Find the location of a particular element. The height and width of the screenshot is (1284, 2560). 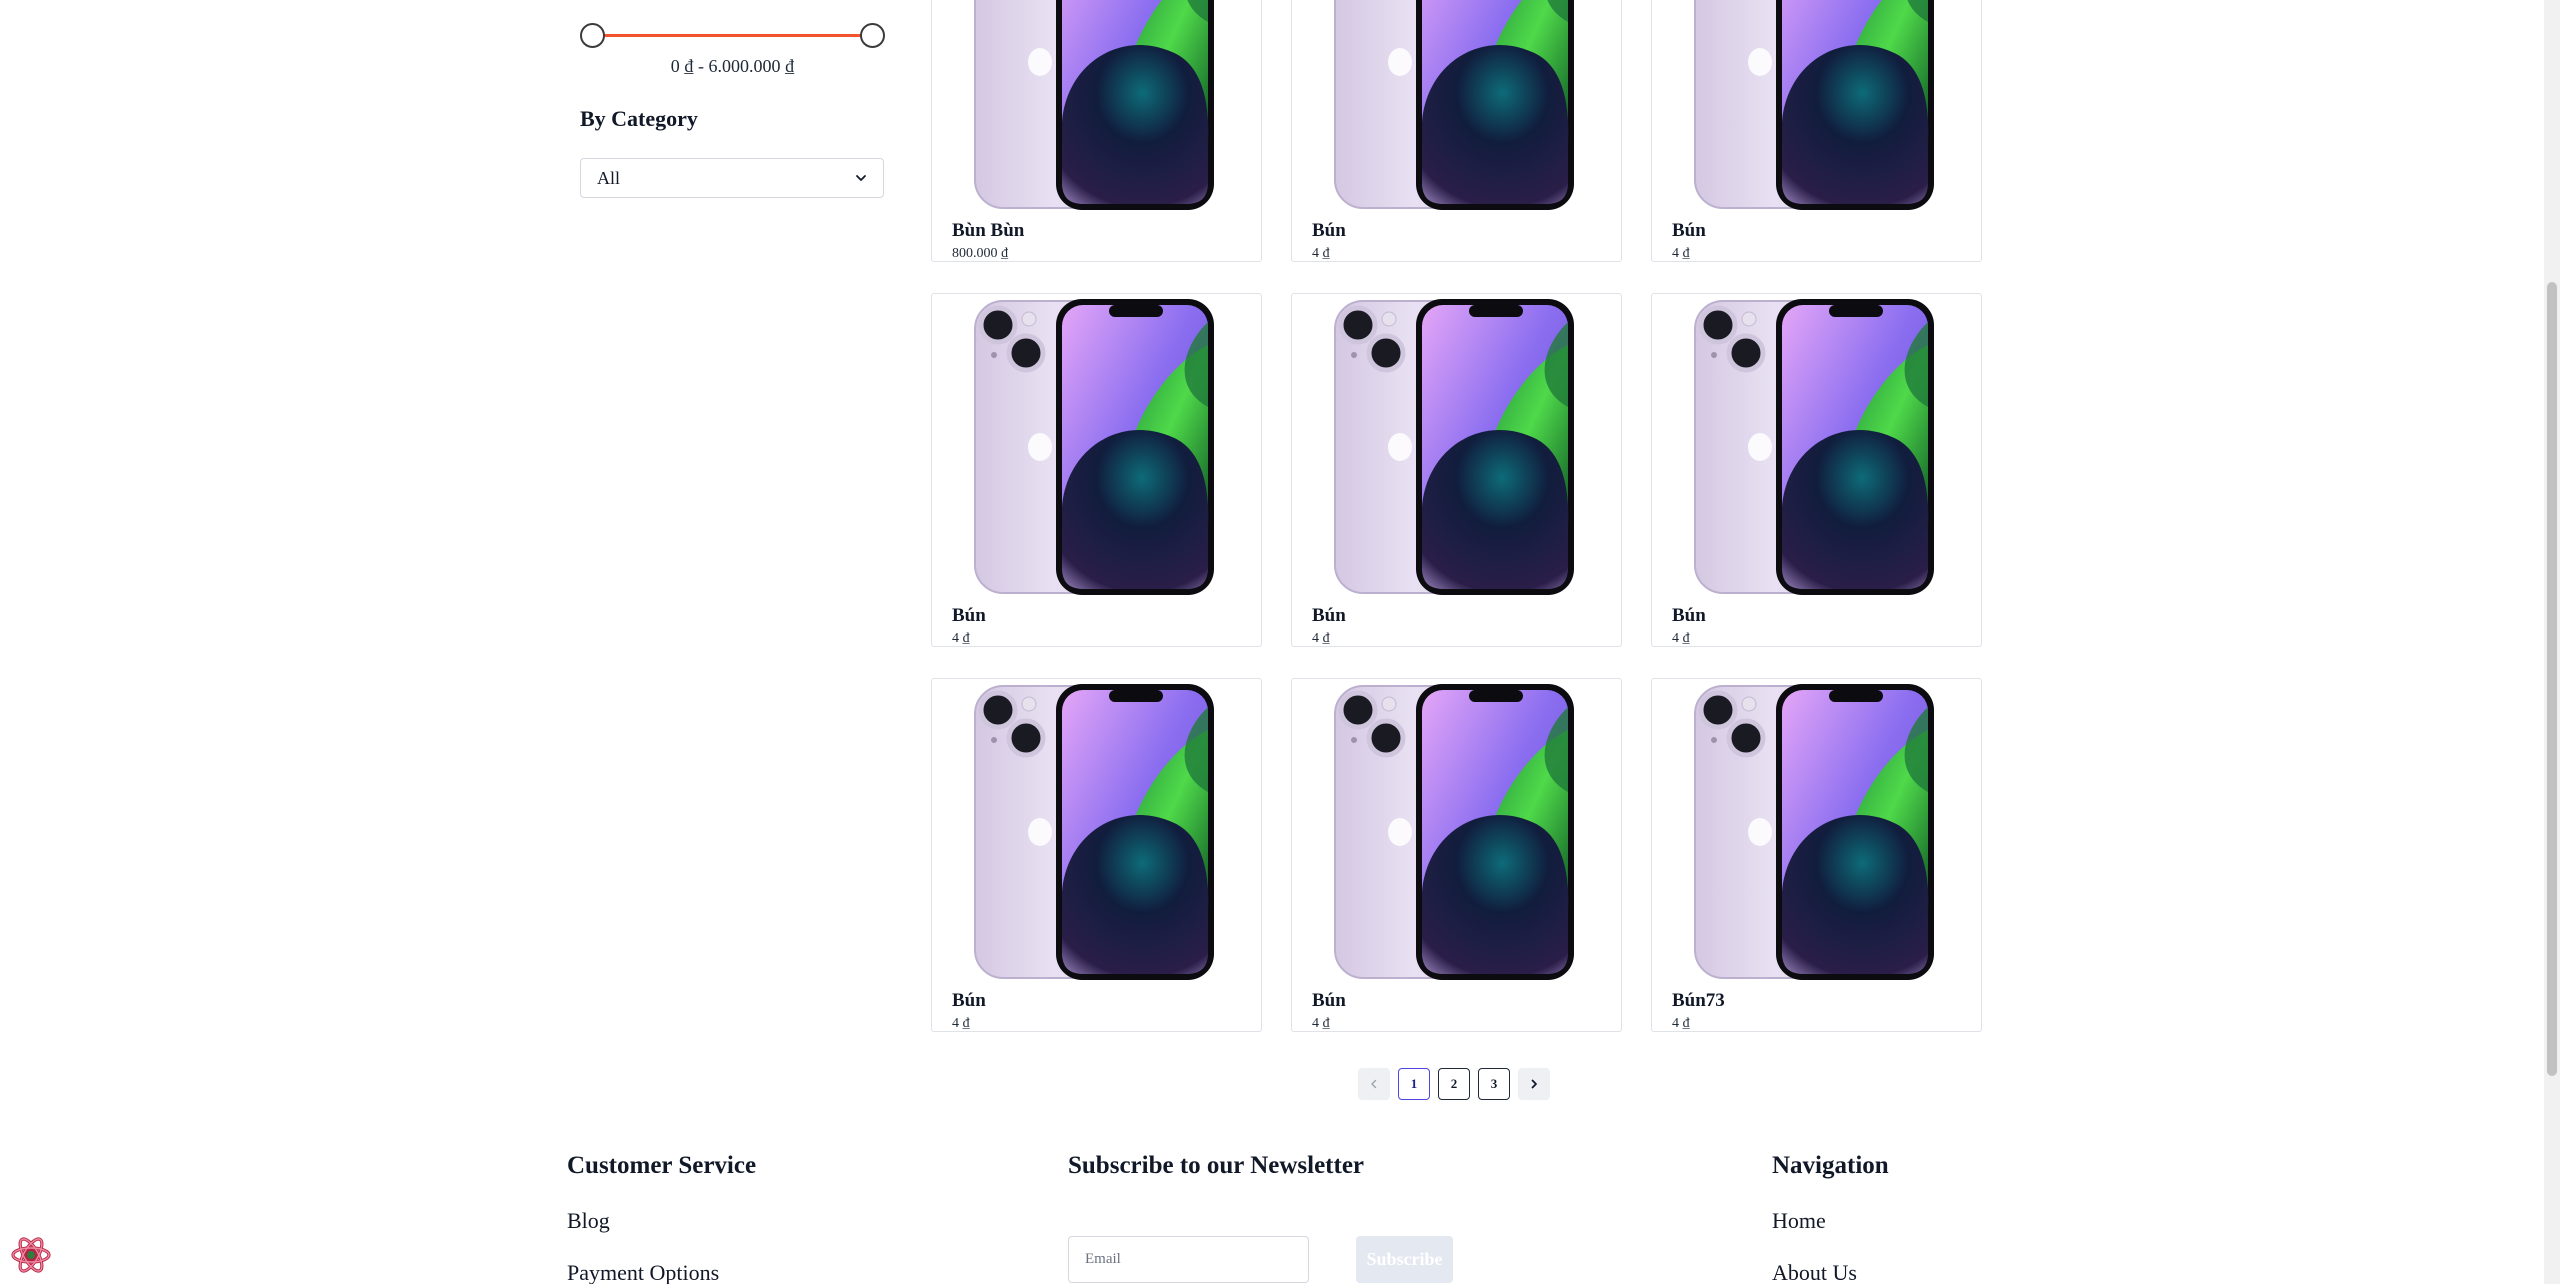

footer-link-home: Home is located at coordinates (1799, 1221).